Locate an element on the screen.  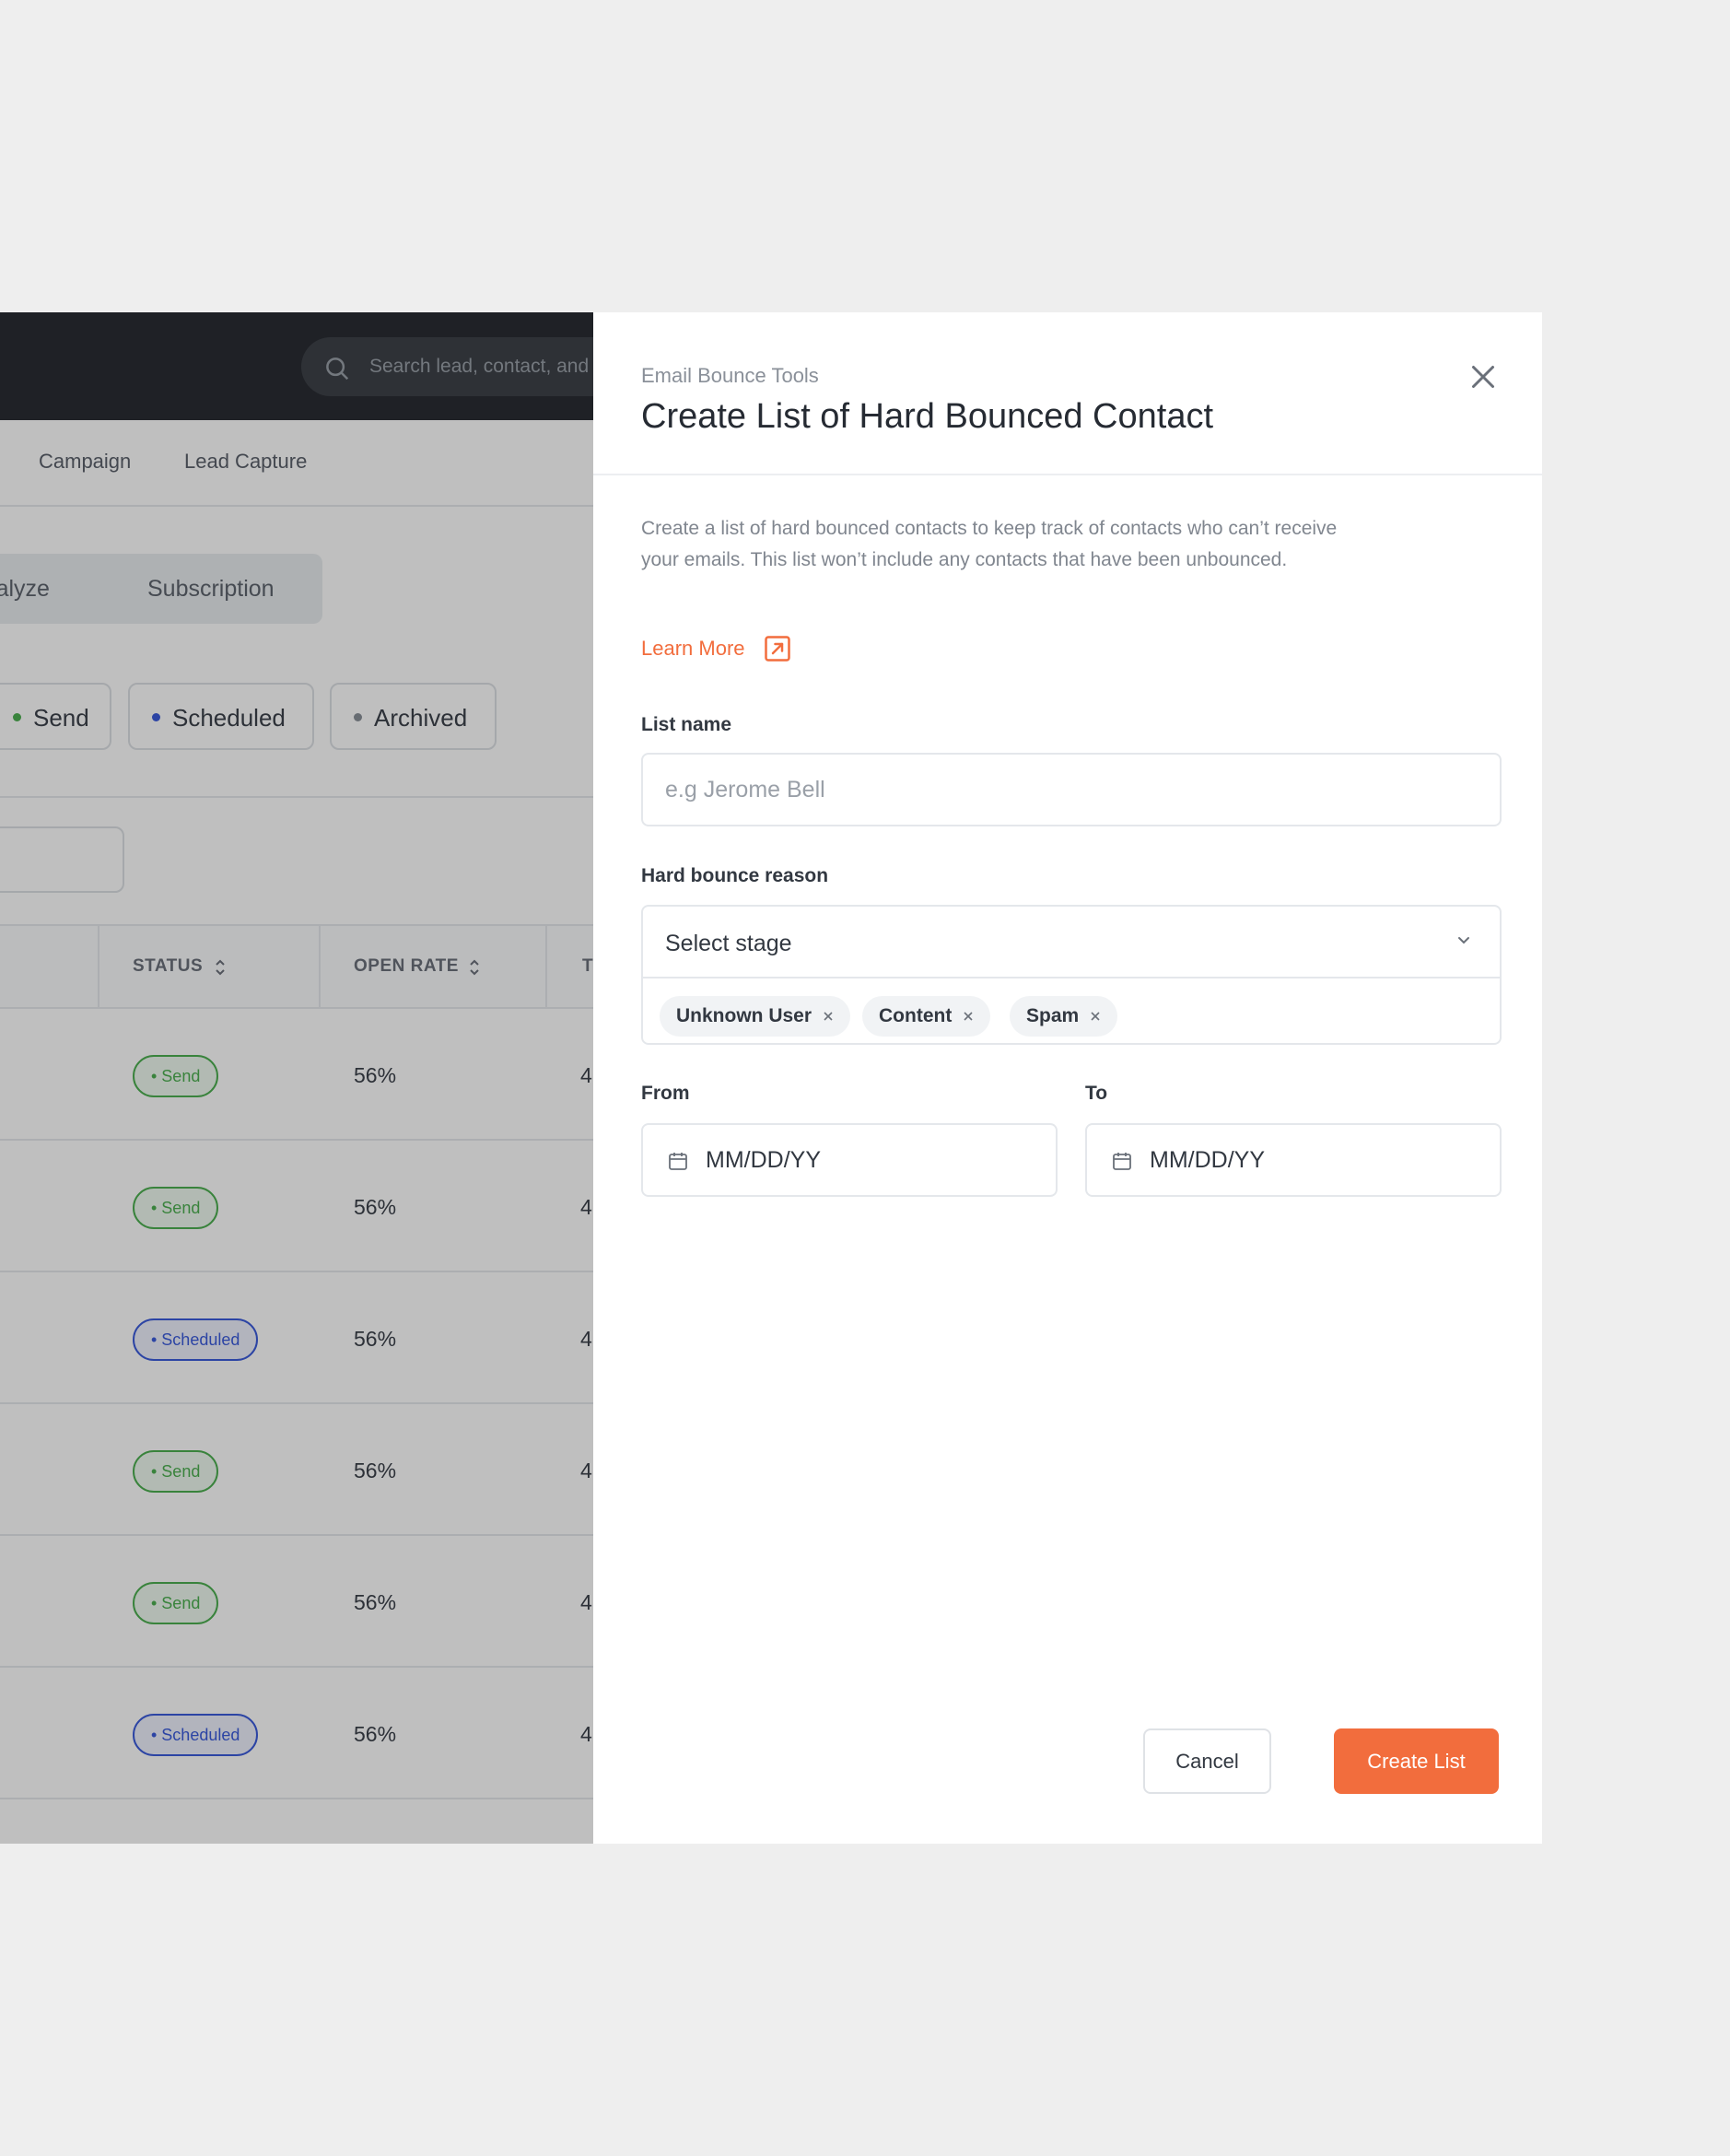
external-link-icon is located at coordinates (777, 649).